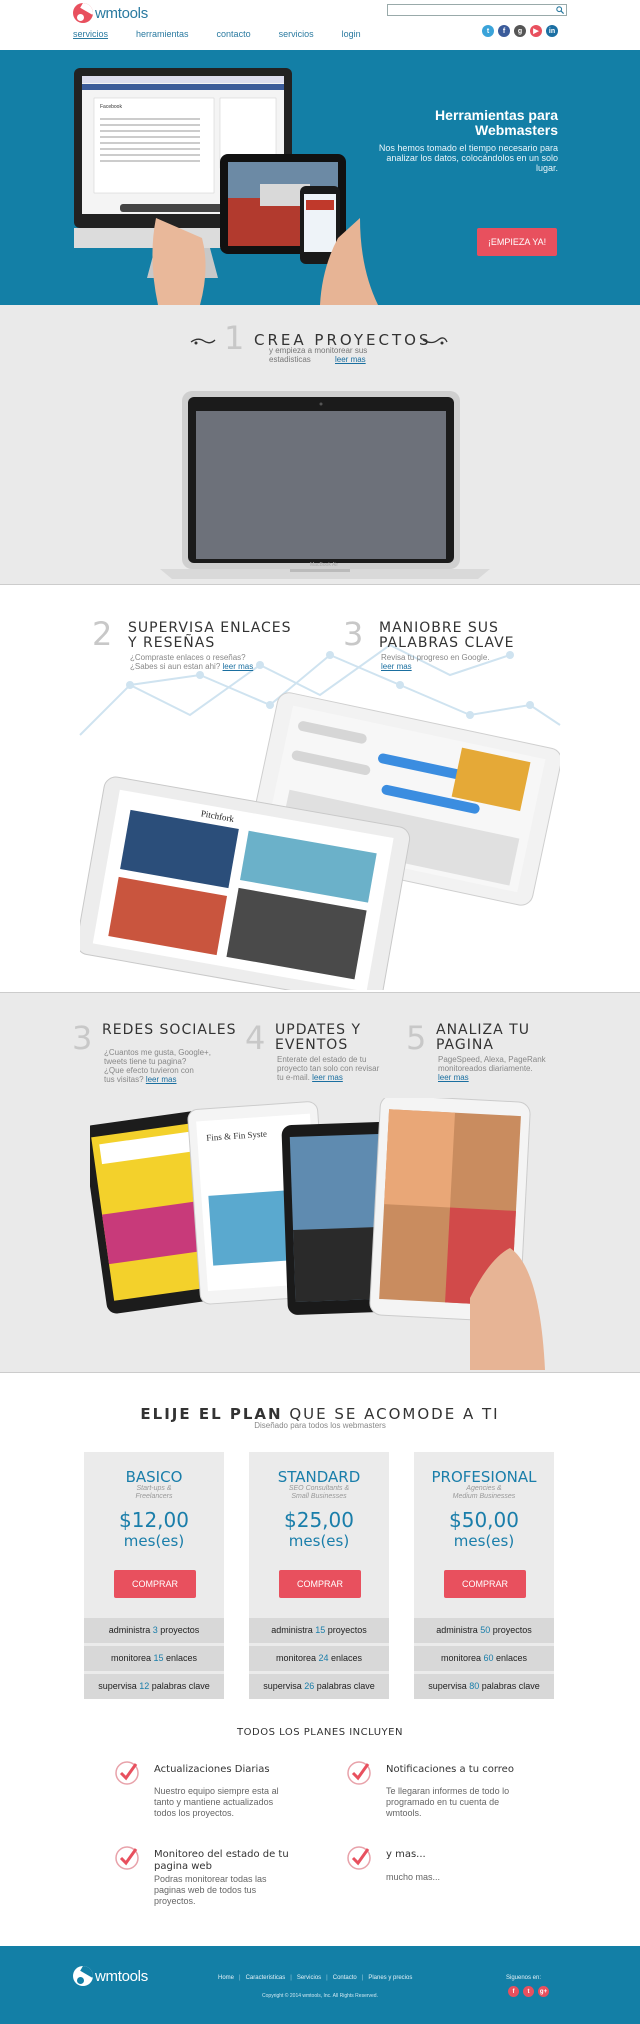 Image resolution: width=640 pixels, height=2024 pixels. I want to click on plan-feature-row: administra 3 proyectos, so click(154, 1630).